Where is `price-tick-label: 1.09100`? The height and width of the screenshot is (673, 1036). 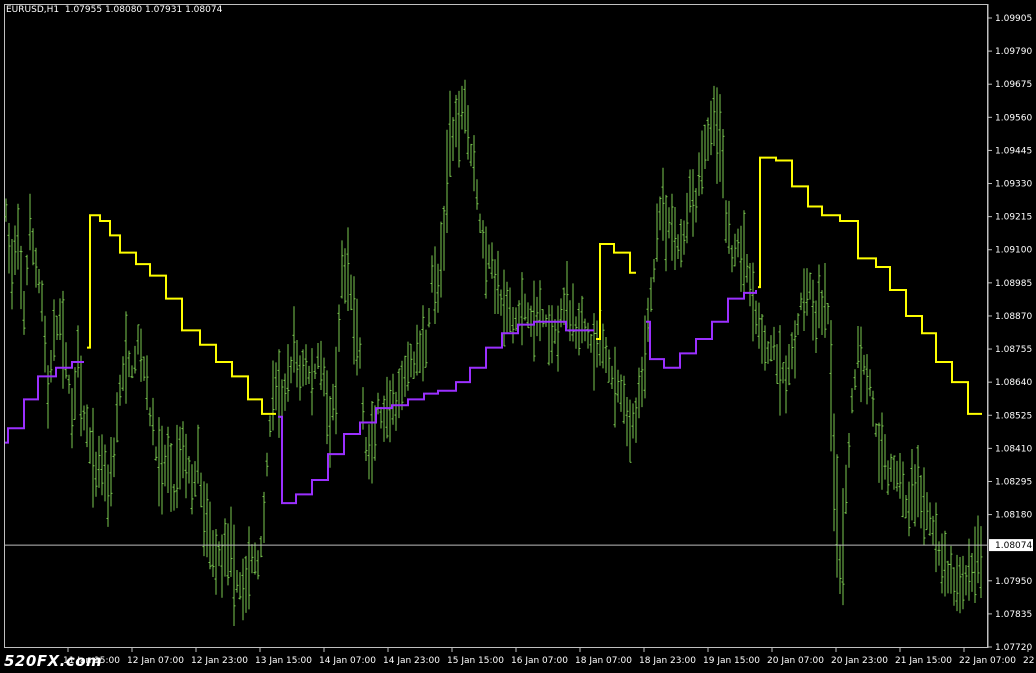 price-tick-label: 1.09100 is located at coordinates (1013, 251).